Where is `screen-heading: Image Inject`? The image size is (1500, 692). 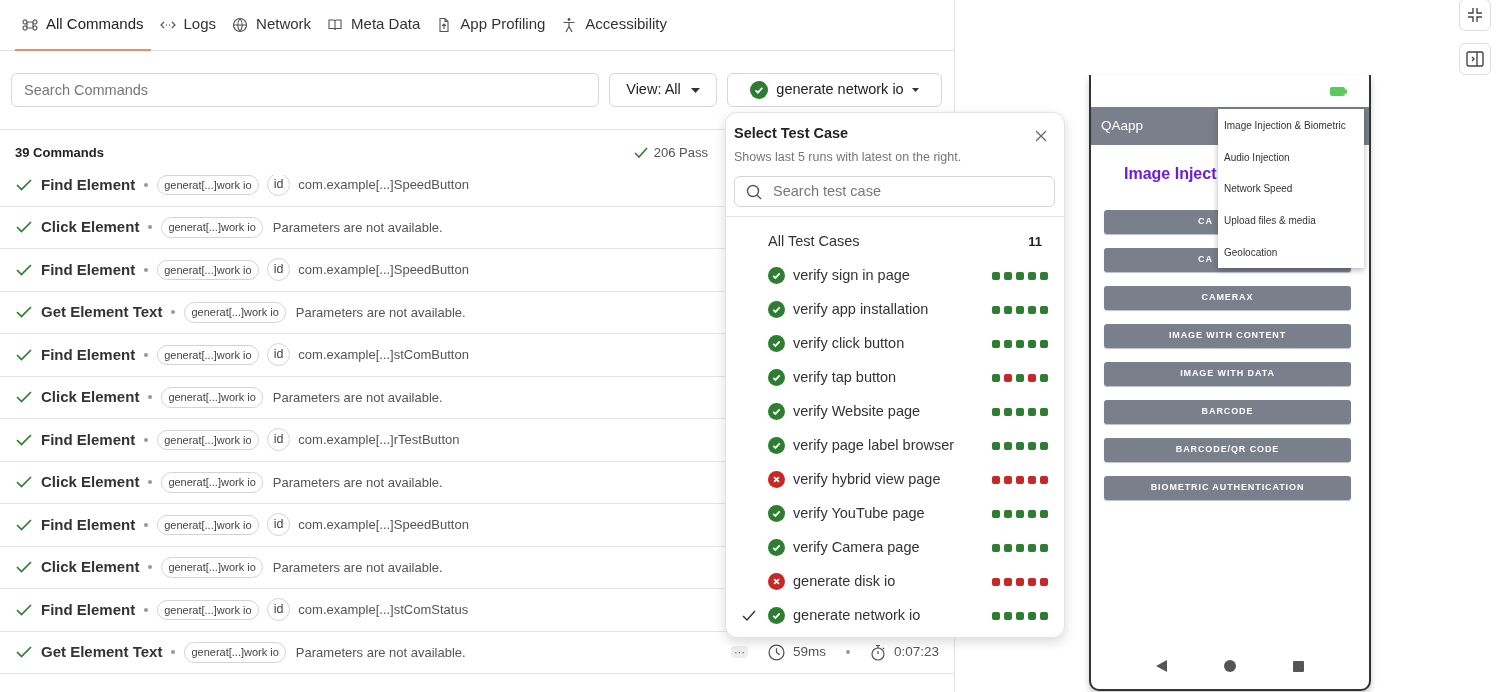 screen-heading: Image Inject is located at coordinates (1170, 174).